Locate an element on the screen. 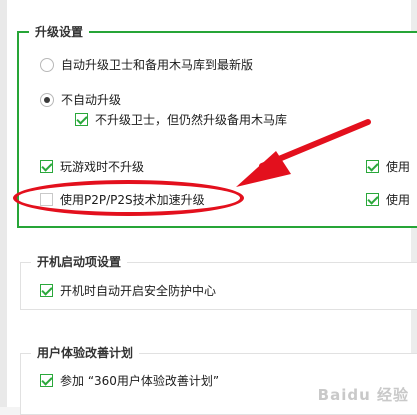 Image resolution: width=417 pixels, height=415 pixels. label-join-ux-plan: 参加 “360用户体验改善计划” is located at coordinates (140, 381).